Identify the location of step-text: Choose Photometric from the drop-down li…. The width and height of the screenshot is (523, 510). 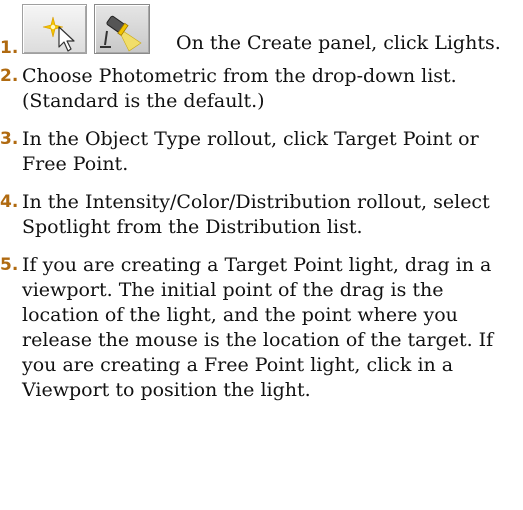
(239, 88).